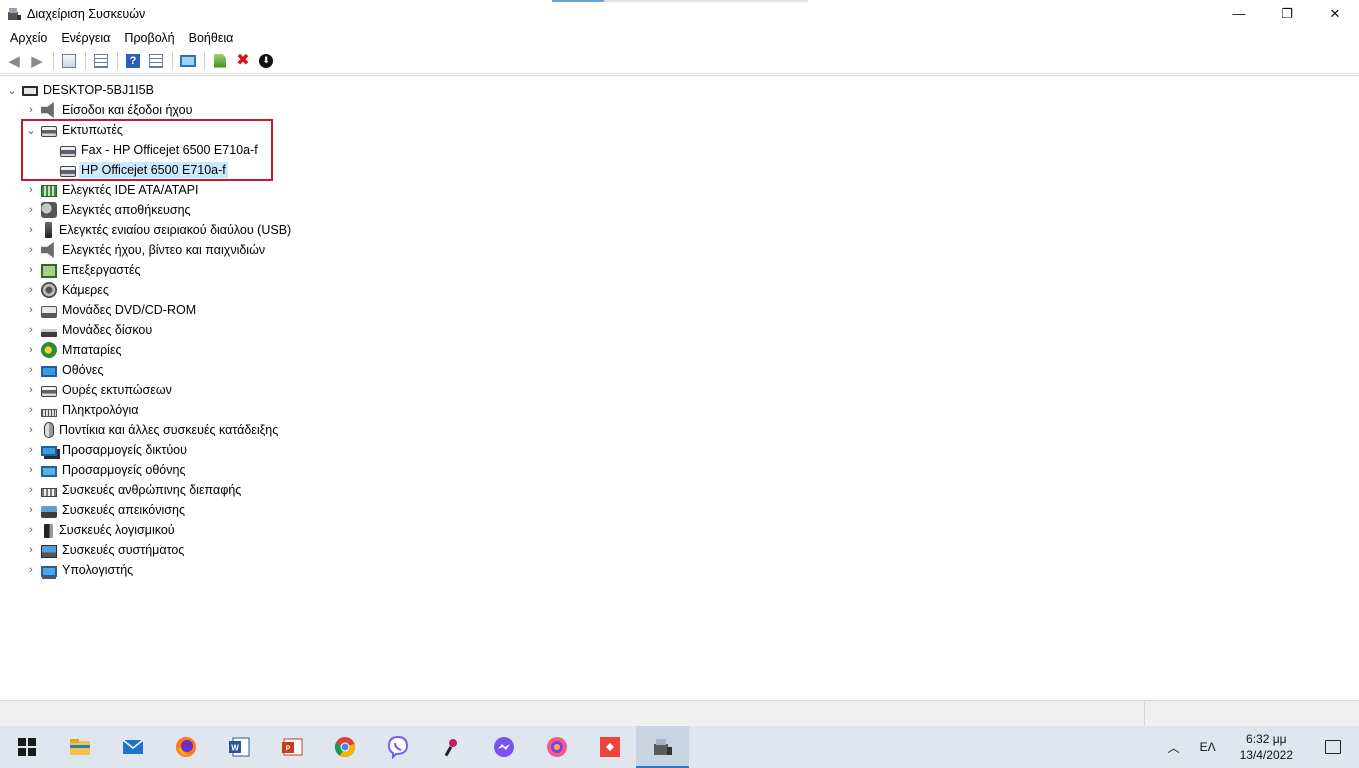 The height and width of the screenshot is (768, 1359). I want to click on hid-icon, so click(49, 492).